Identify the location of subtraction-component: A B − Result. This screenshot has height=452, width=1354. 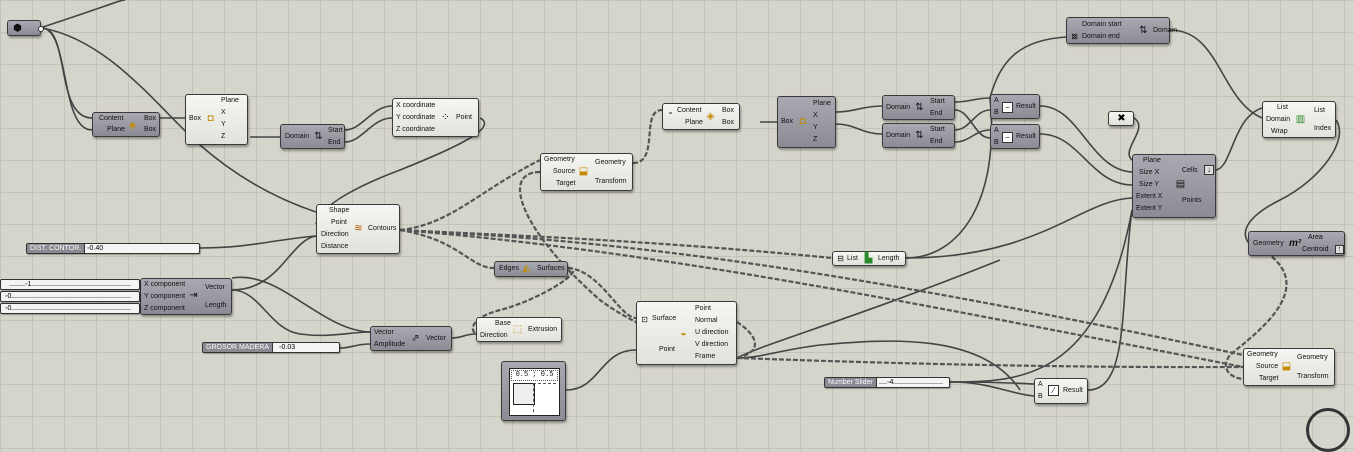
(1015, 136).